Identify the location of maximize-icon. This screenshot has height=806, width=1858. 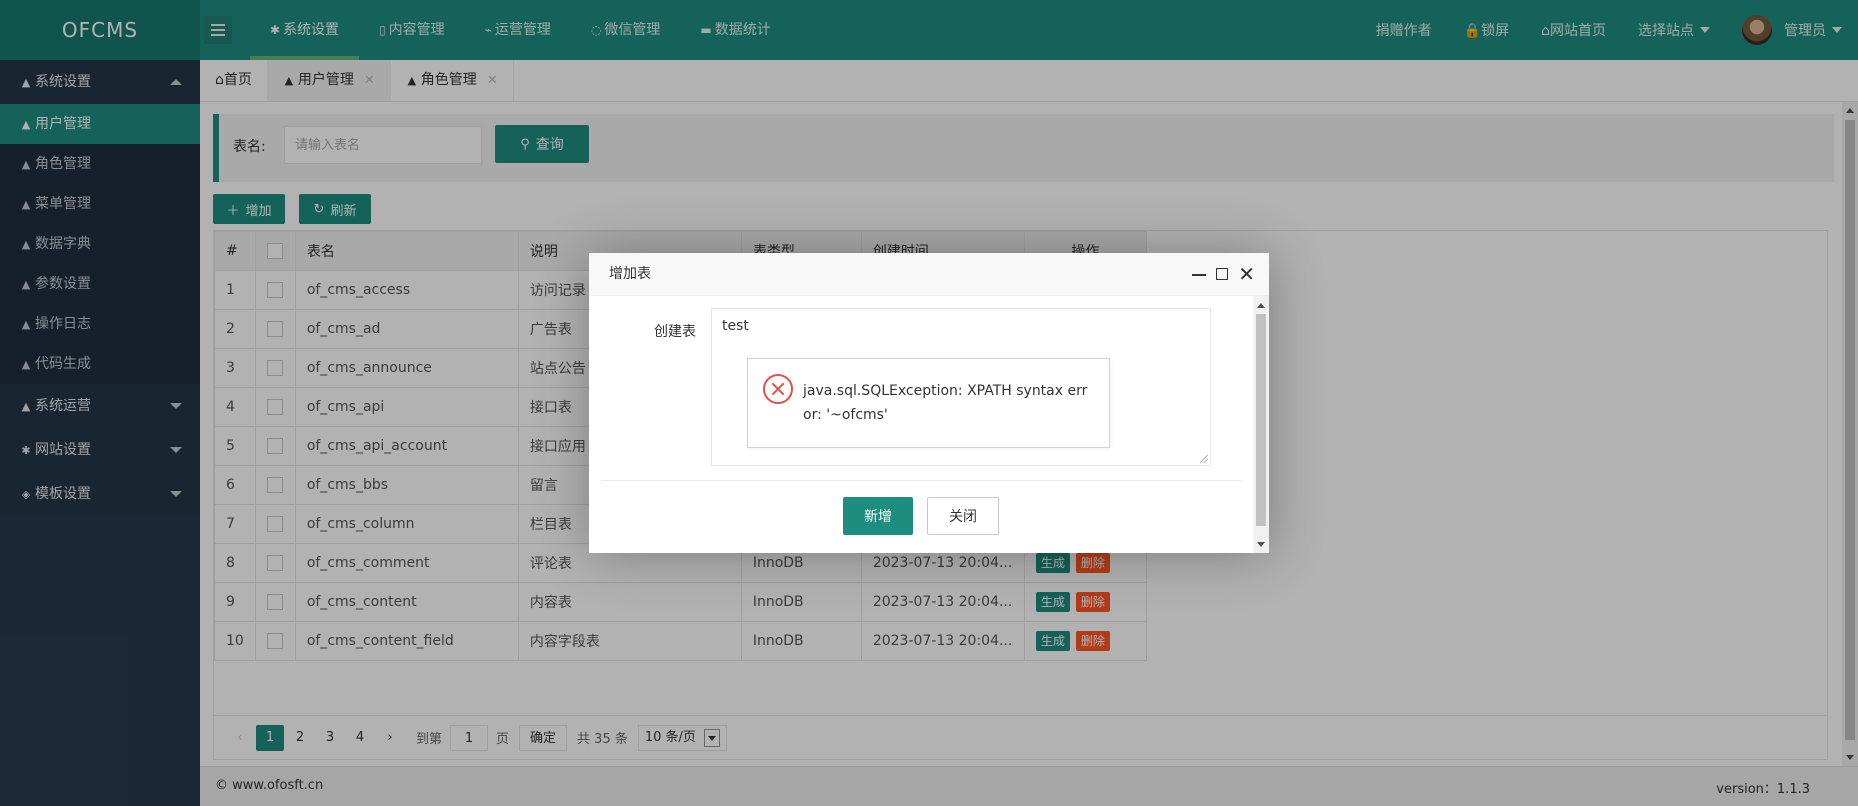
(1222, 274).